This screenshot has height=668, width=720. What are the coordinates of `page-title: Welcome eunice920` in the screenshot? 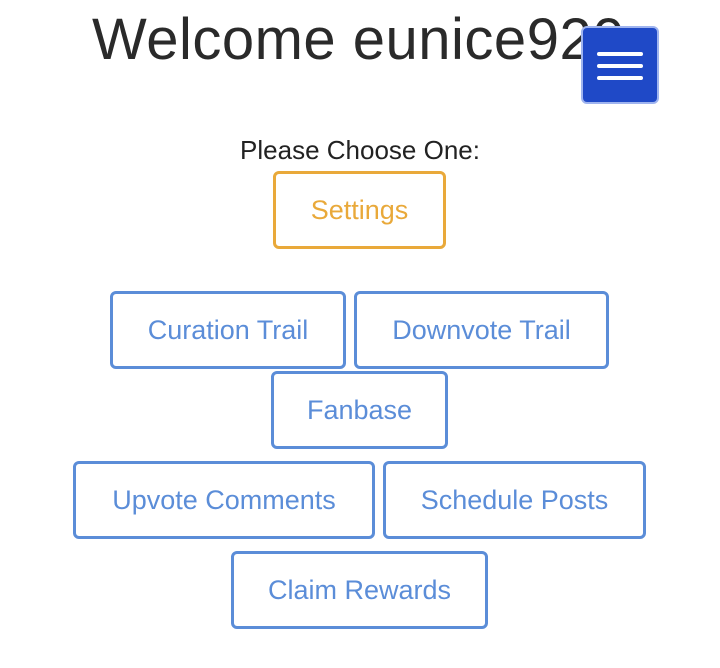 It's located at (358, 39).